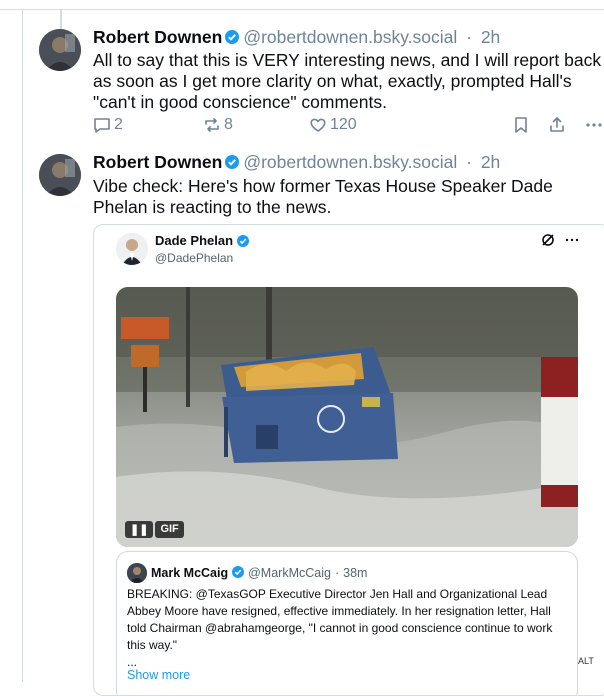 Image resolution: width=604 pixels, height=696 pixels. What do you see at coordinates (560, 241) in the screenshot?
I see `embed-icons` at bounding box center [560, 241].